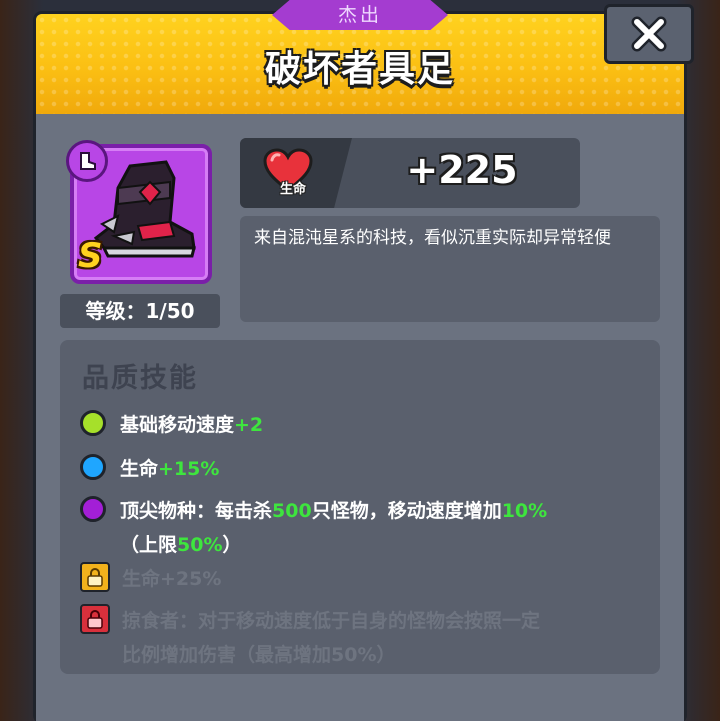 The height and width of the screenshot is (721, 720). I want to click on blue-skill-dot-icon, so click(93, 467).